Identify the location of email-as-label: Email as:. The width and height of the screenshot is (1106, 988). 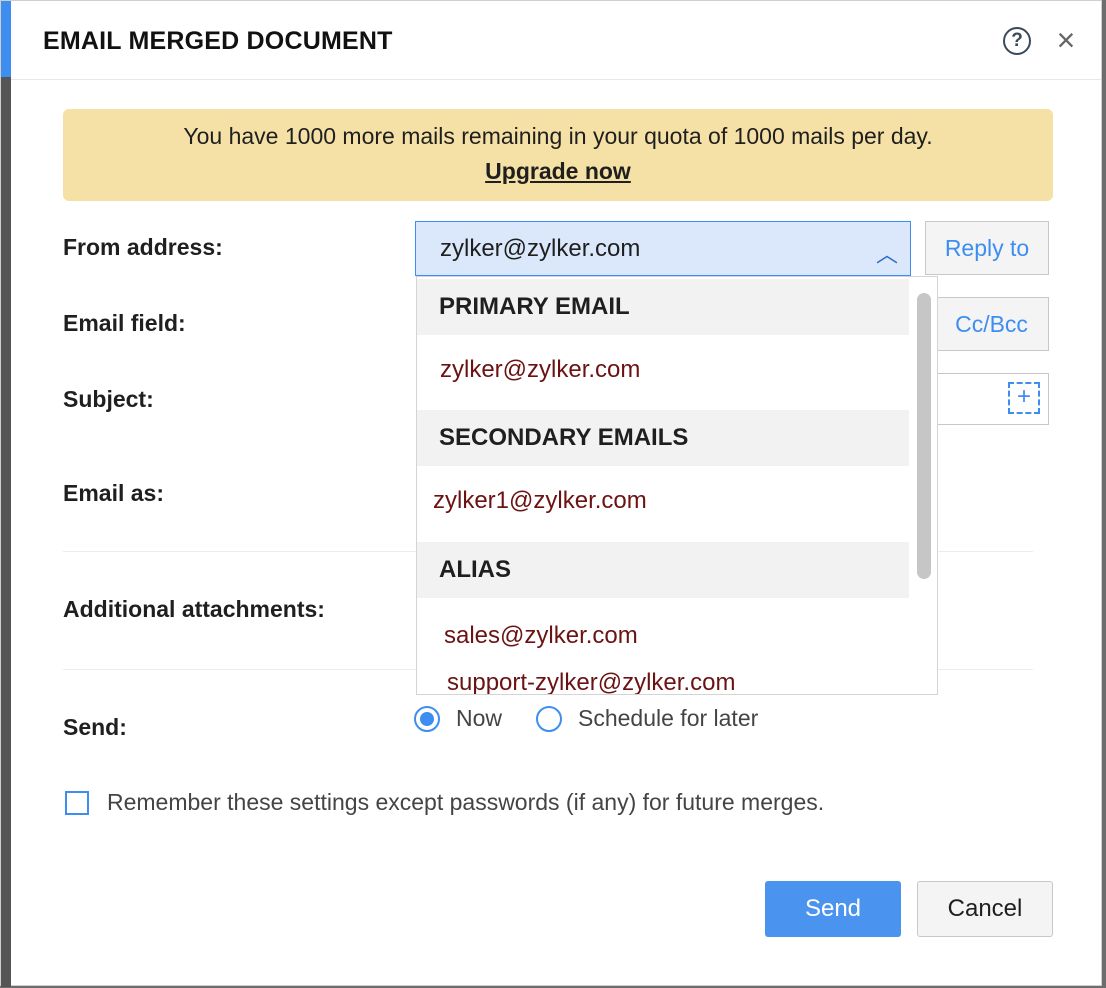
(113, 493).